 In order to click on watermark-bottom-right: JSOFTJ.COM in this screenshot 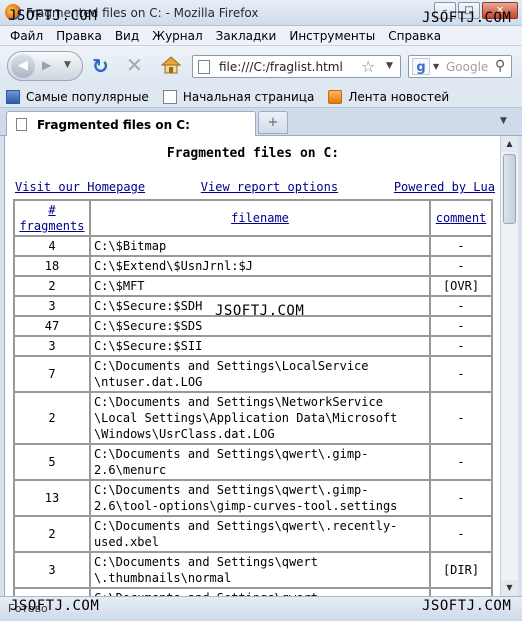, I will do `click(467, 606)`.